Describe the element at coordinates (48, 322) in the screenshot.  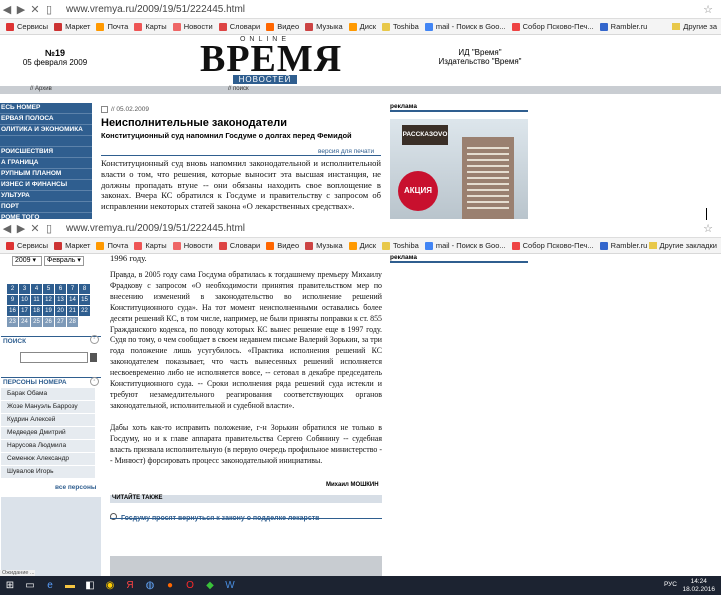
I see `calendar-day: 26` at that location.